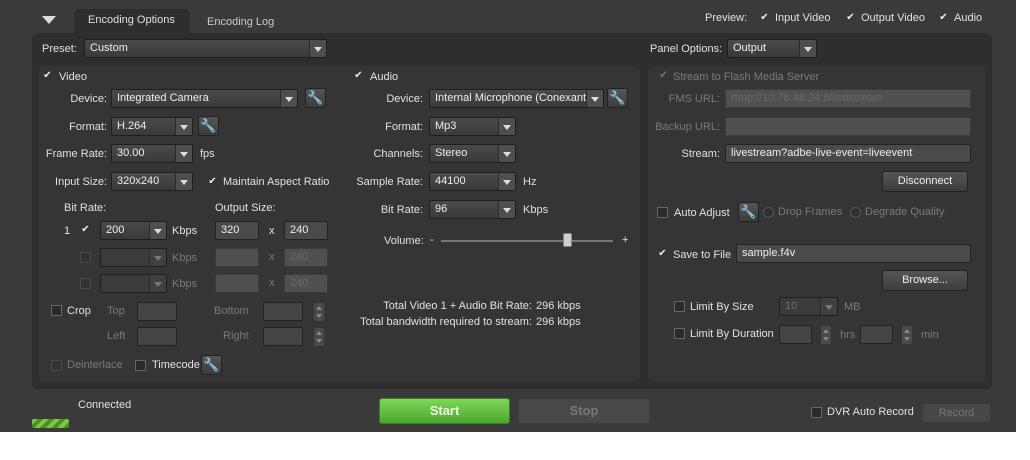  I want to click on preview-audio-checkbox: ✔, so click(943, 18).